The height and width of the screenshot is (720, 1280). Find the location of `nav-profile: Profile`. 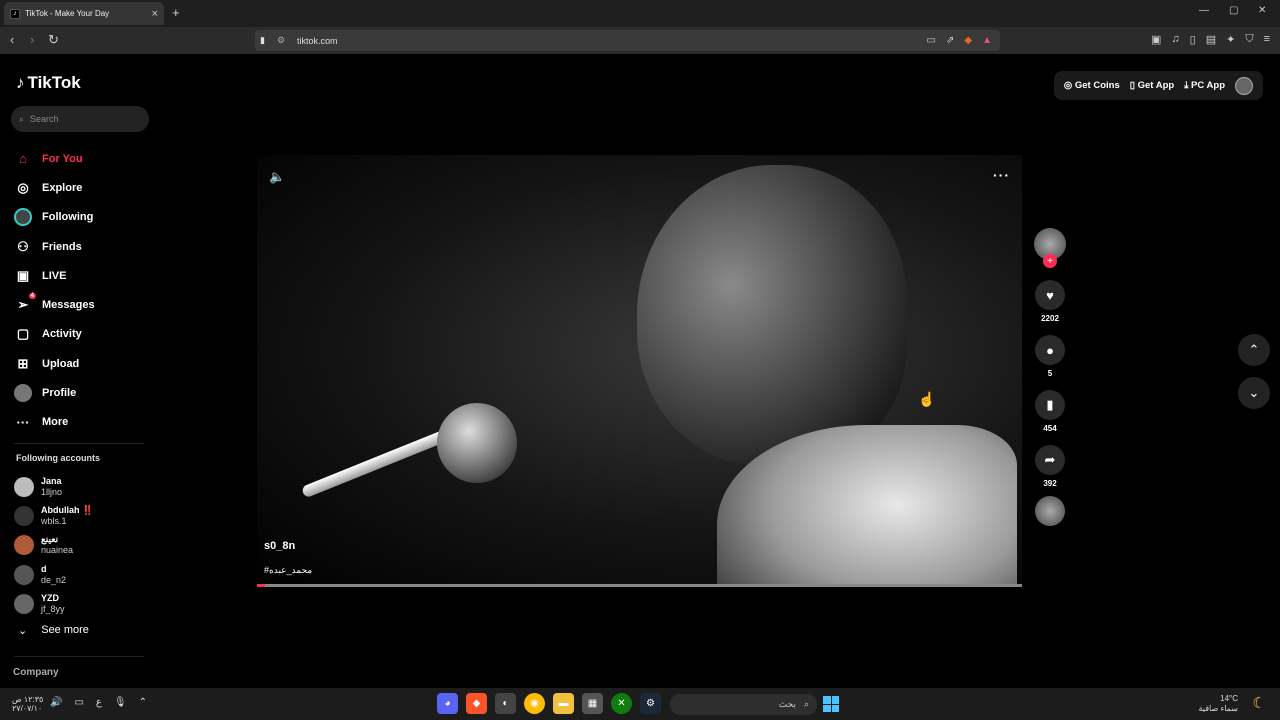

nav-profile: Profile is located at coordinates (54, 392).